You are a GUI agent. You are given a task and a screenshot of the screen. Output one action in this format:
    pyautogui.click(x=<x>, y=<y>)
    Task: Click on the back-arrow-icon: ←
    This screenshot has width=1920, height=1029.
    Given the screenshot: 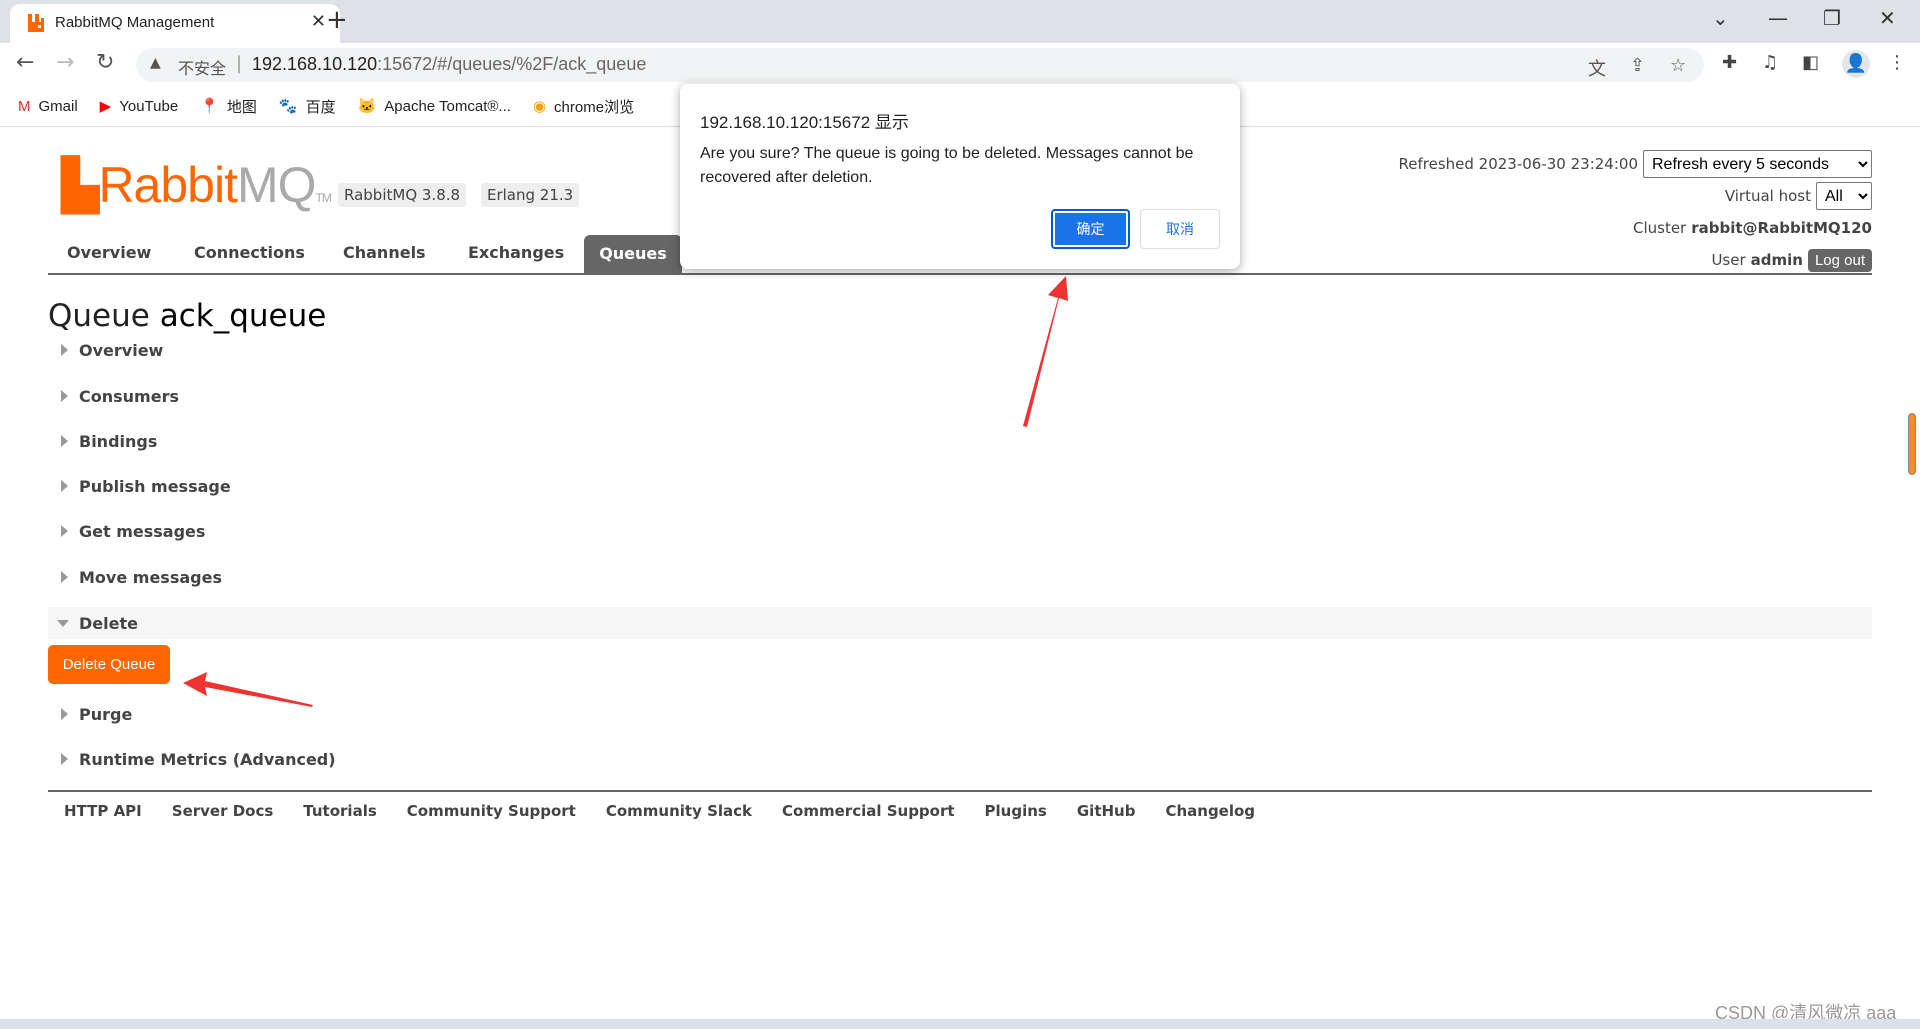 What is the action you would take?
    pyautogui.click(x=25, y=62)
    